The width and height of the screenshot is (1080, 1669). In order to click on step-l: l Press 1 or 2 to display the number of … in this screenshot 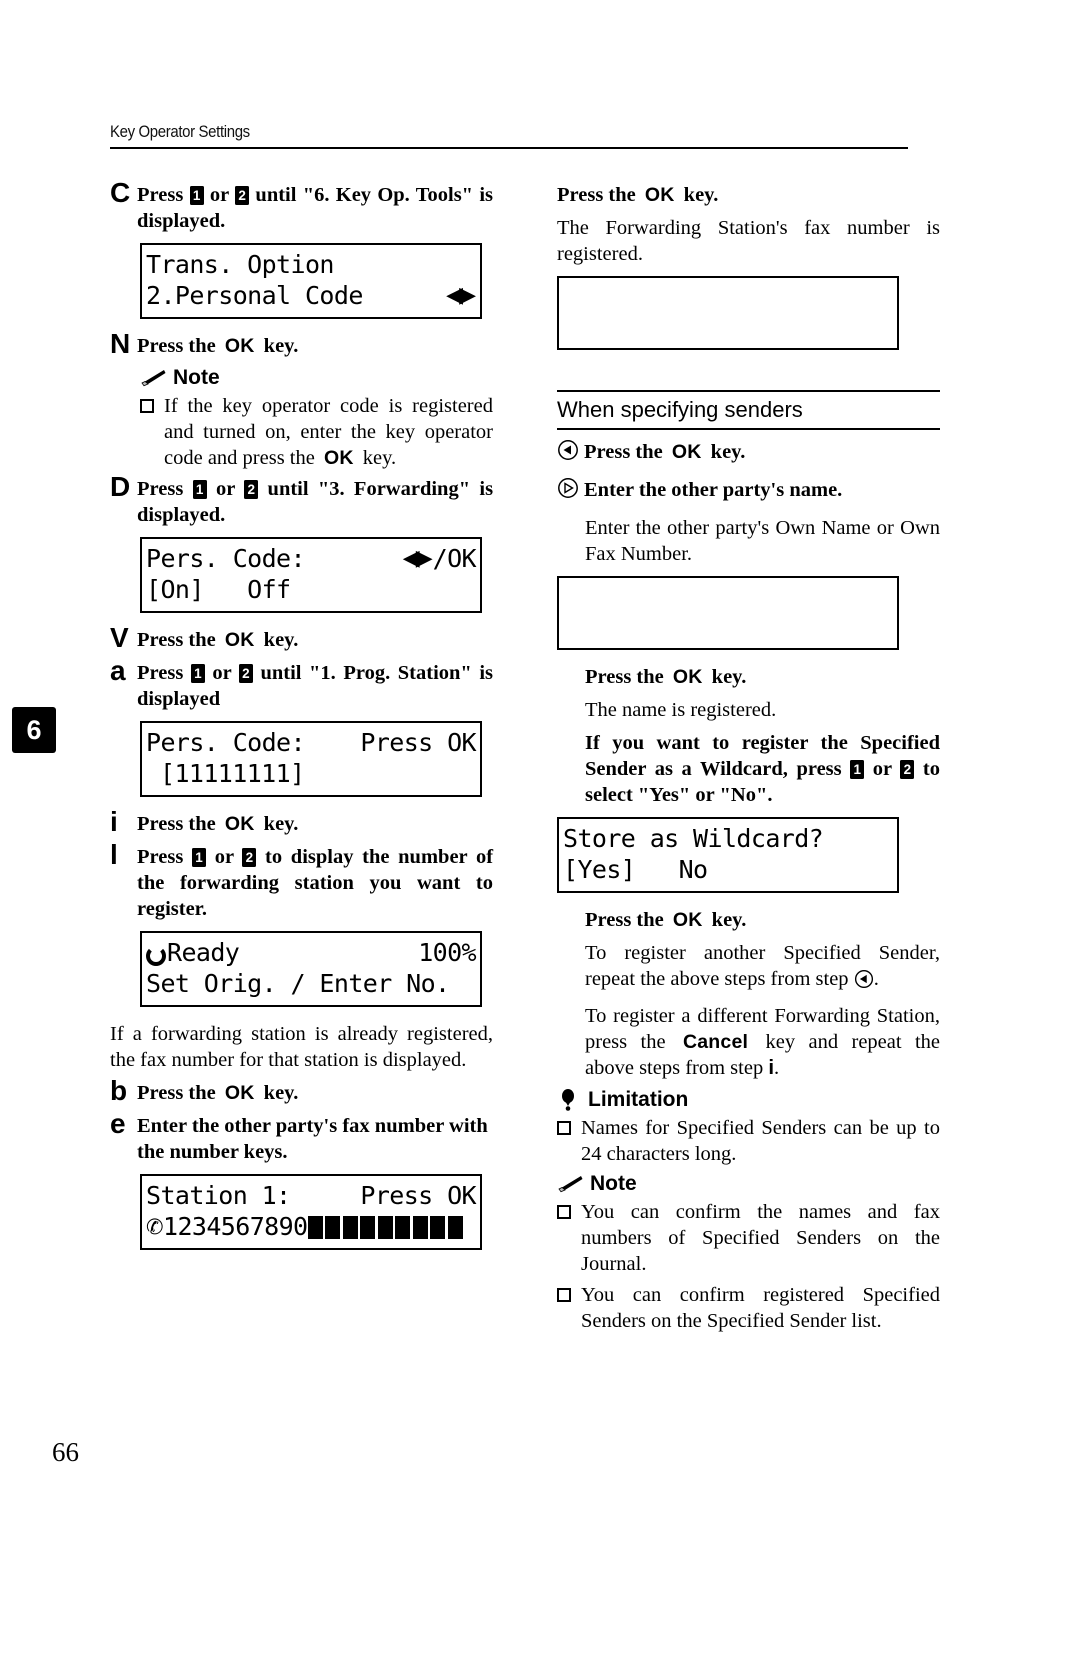, I will do `click(301, 880)`.